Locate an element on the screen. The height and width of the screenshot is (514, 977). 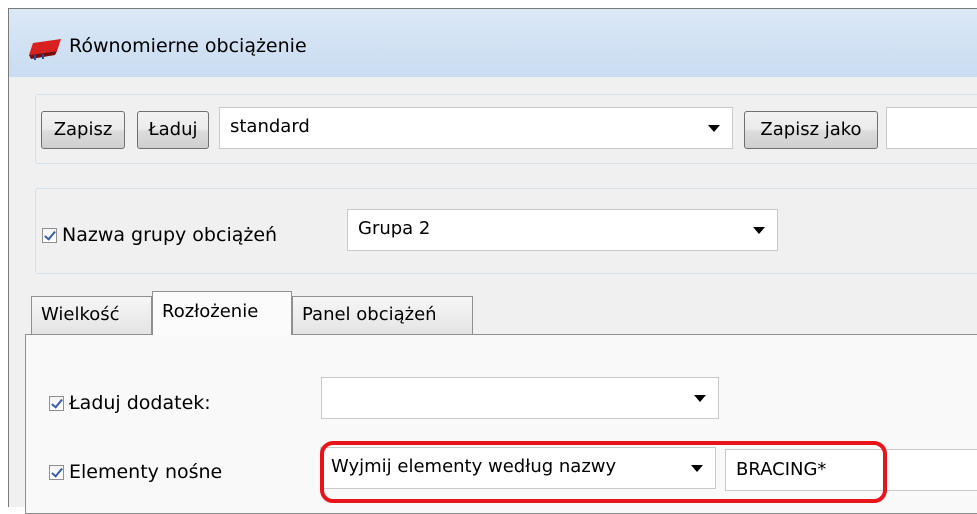
bearing-elements-filter-input: BRACING* is located at coordinates (851, 470).